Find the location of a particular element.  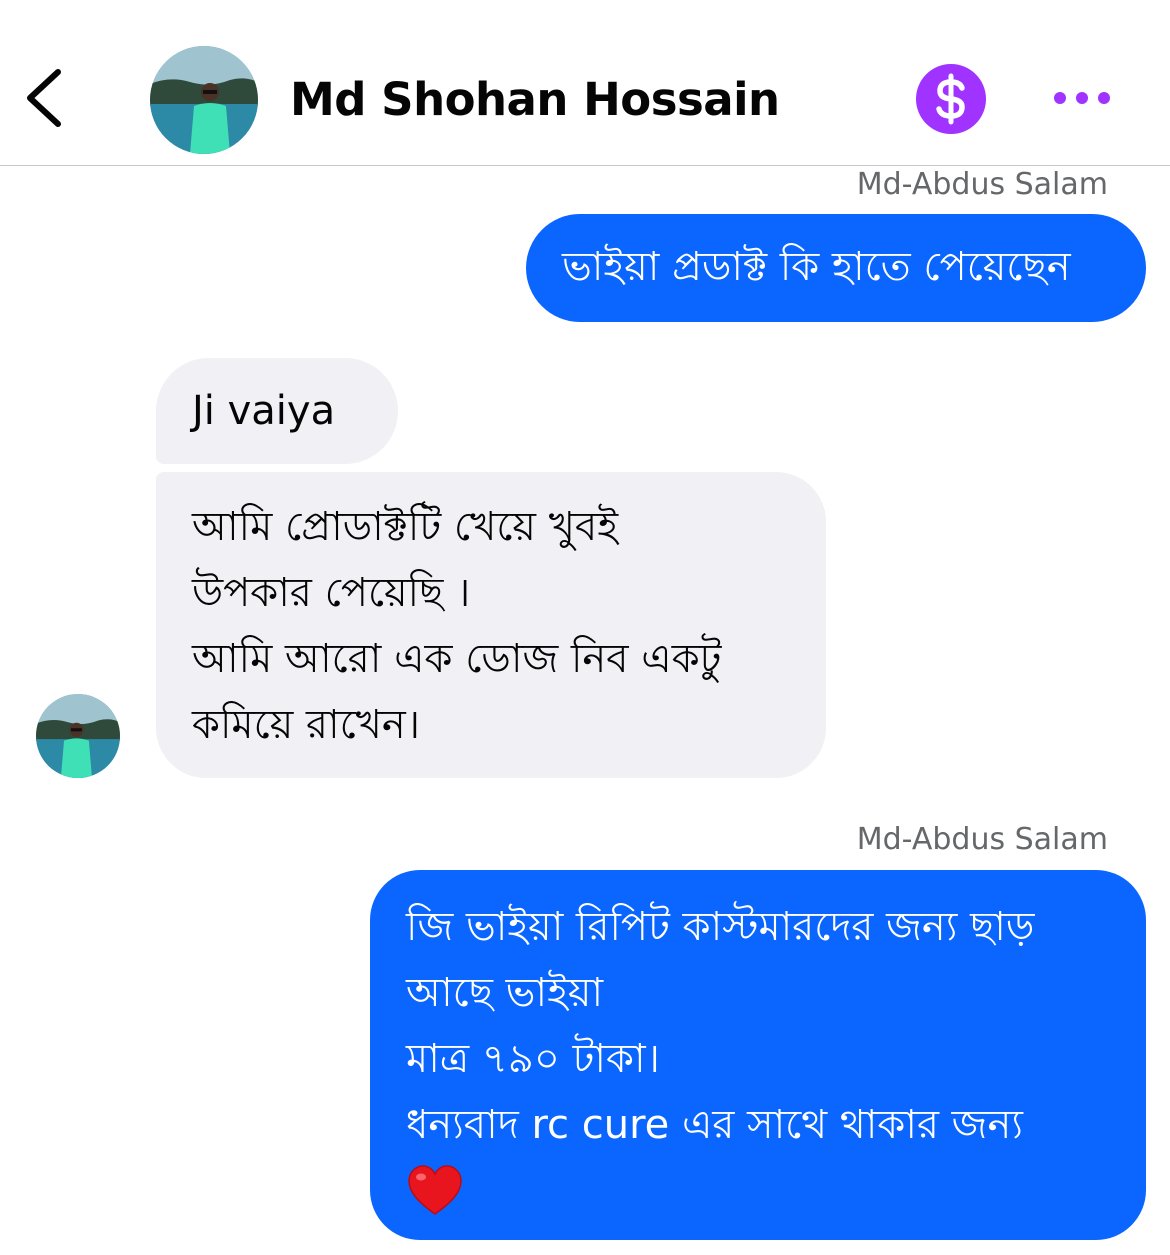

message-text: ধন্যবাদ rc cure এর সাথে থাকার জন্য is located at coordinates (714, 1125).